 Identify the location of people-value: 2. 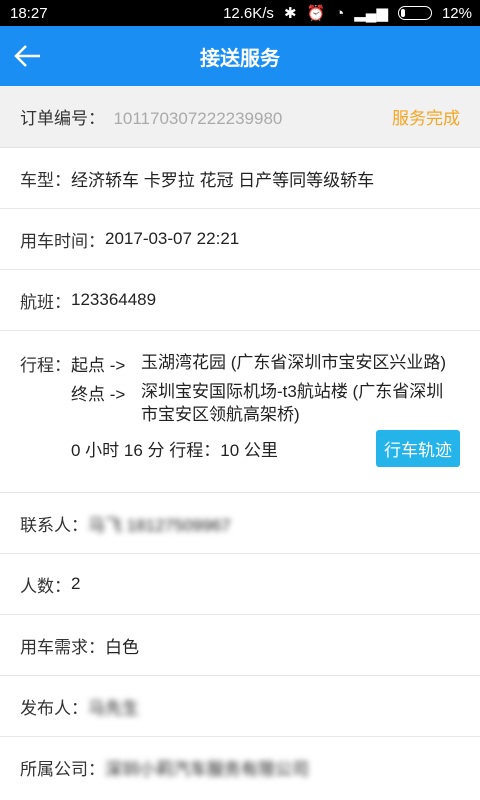
(76, 583).